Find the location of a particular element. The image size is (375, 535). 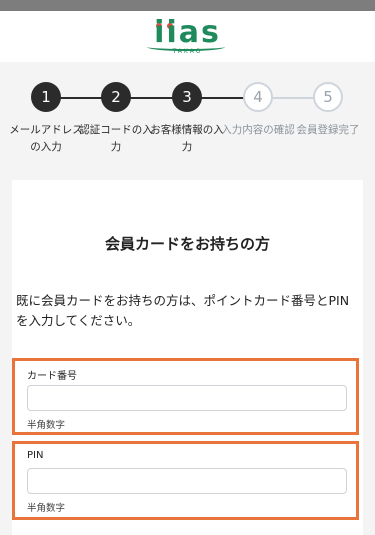

site-logo: iias TAKAO is located at coordinates (187, 37).